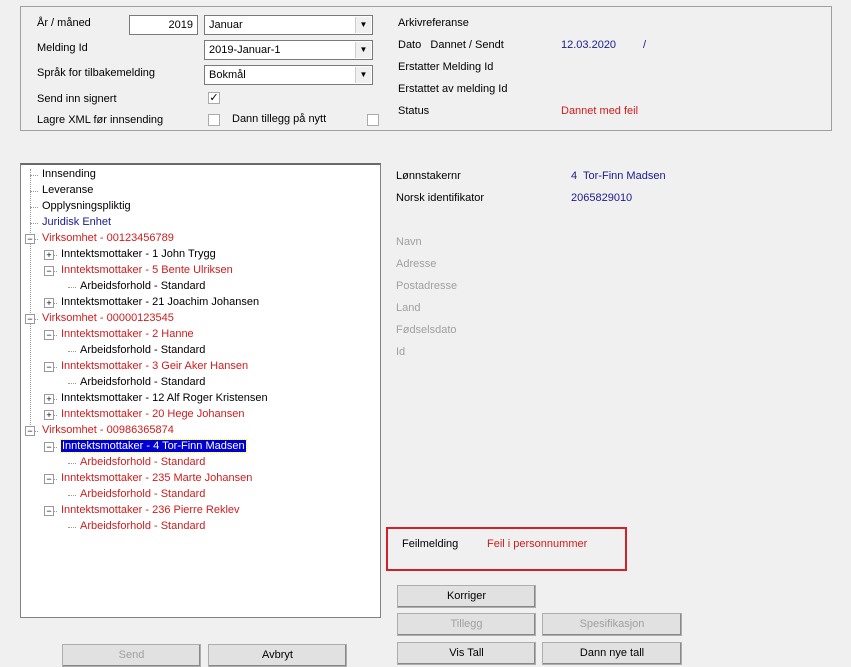 This screenshot has height=667, width=851. Describe the element at coordinates (433, 23) in the screenshot. I see `archive-label: Arkivreferanse` at that location.